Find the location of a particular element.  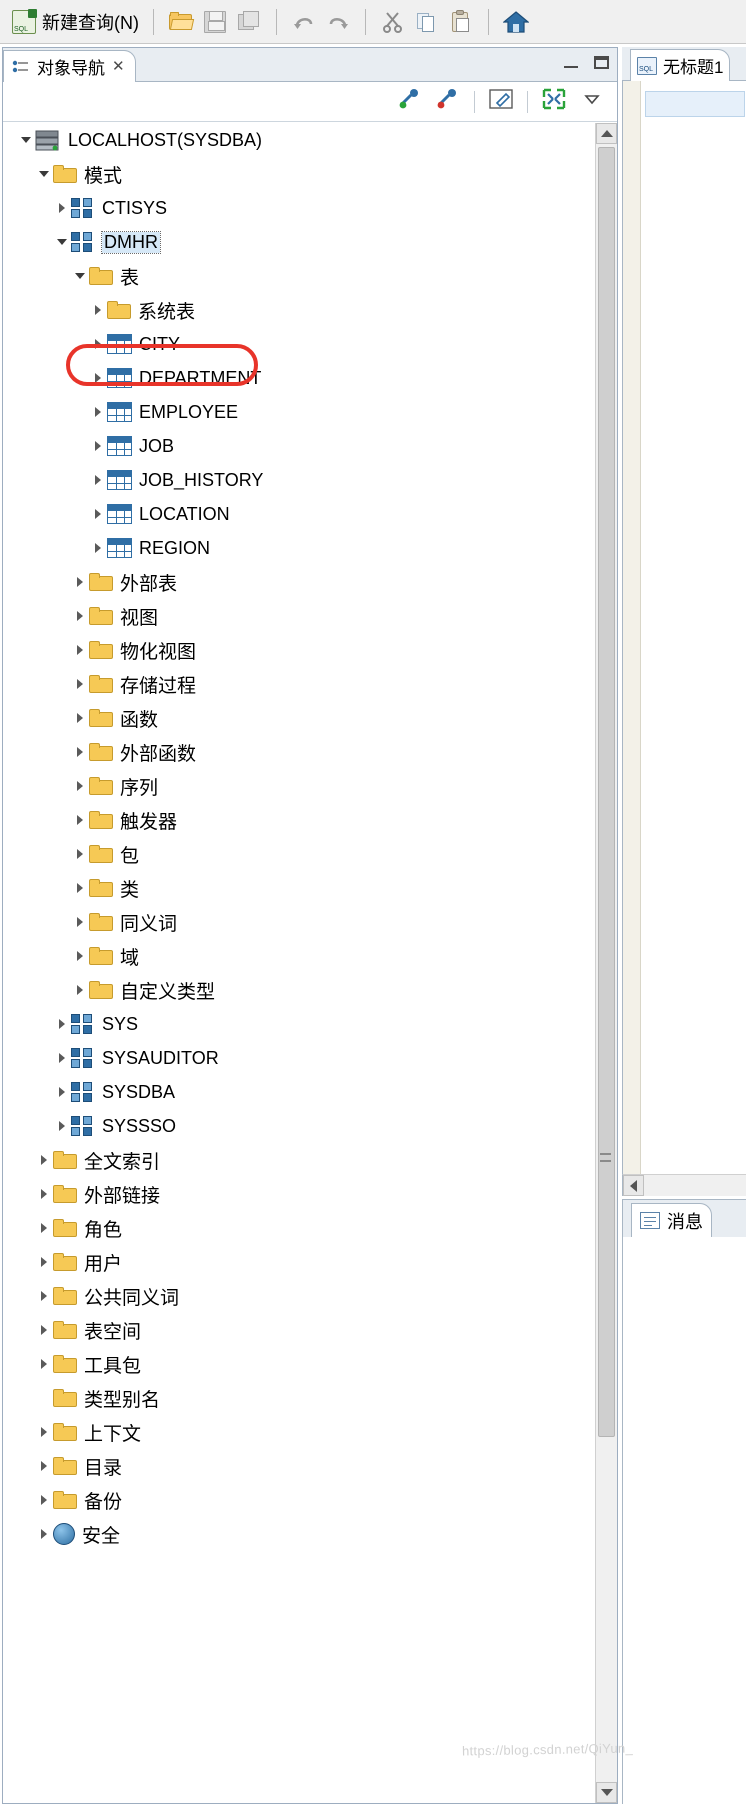

tree-node: SYSSSO is located at coordinates (299, 1126).